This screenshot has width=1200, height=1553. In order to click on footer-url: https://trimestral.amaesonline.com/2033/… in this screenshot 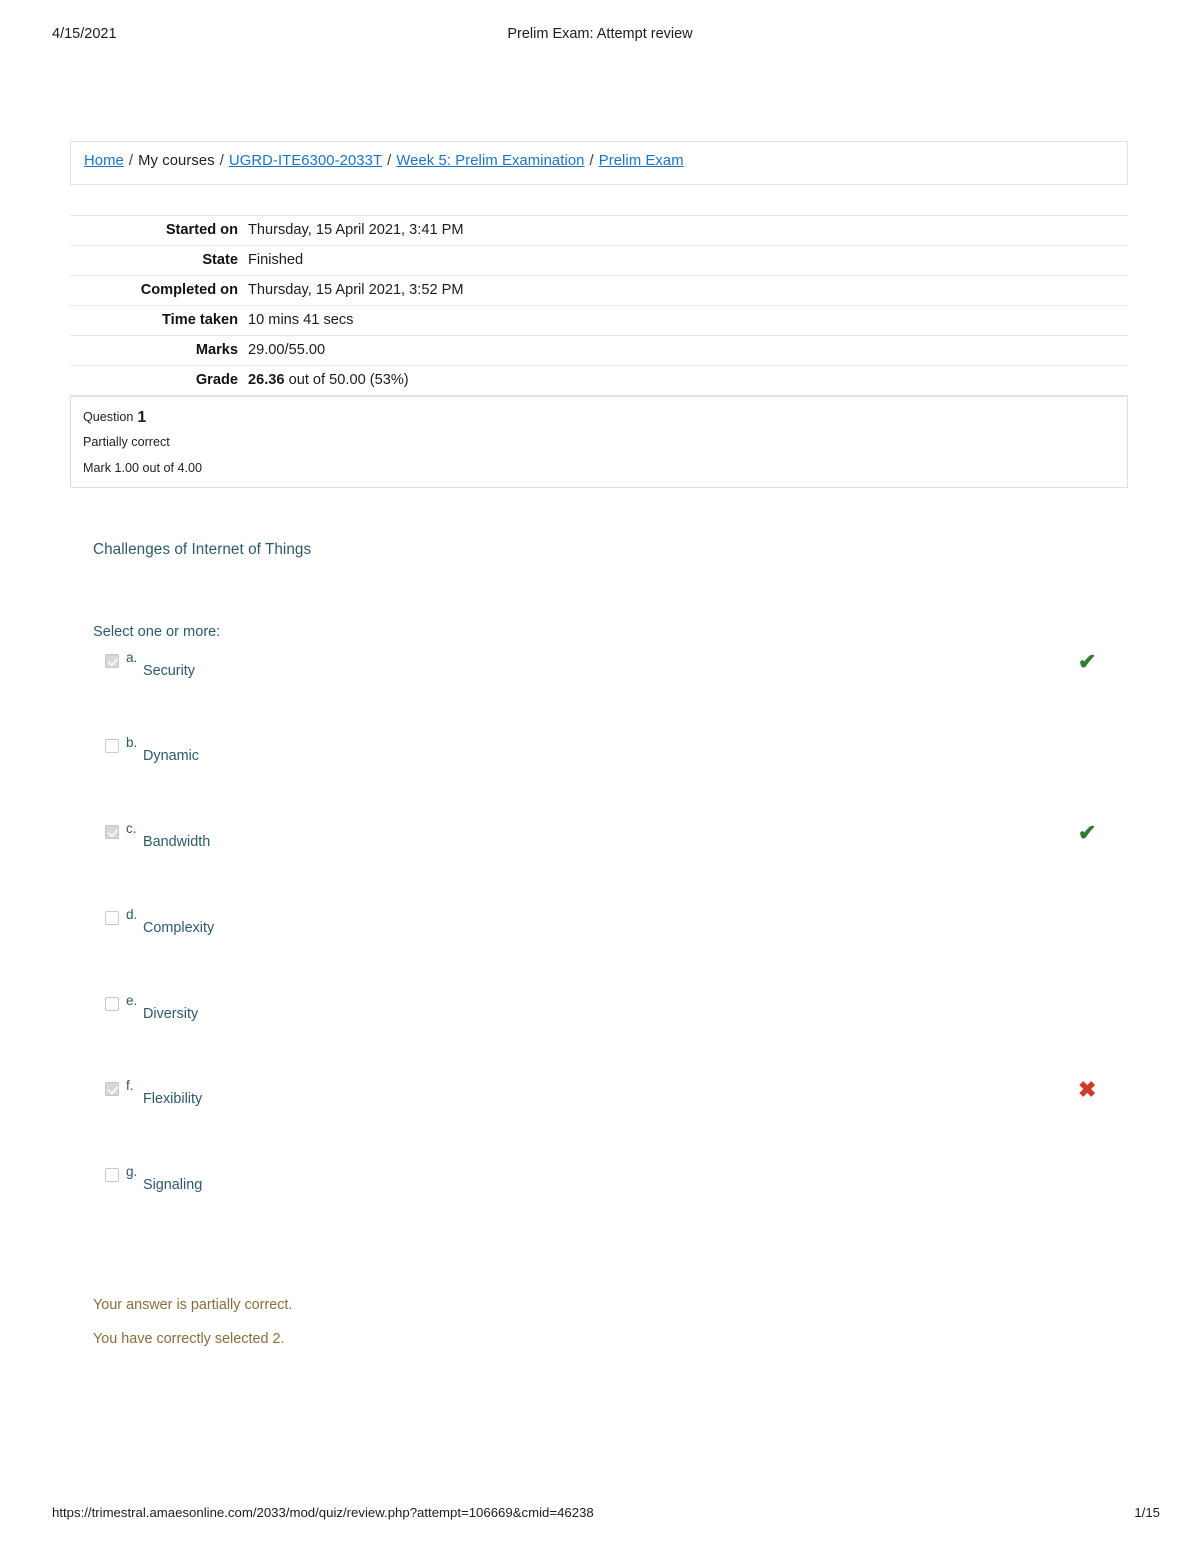, I will do `click(323, 1512)`.